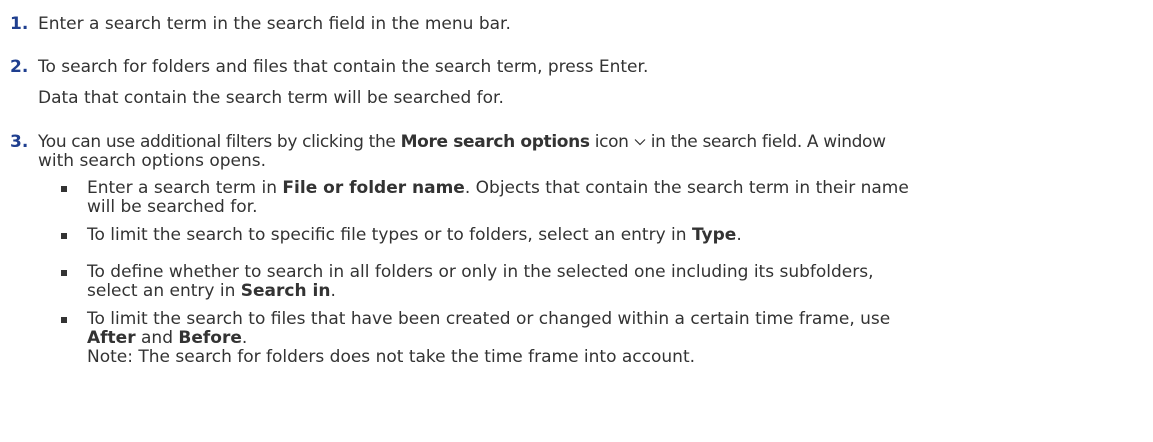 This screenshot has height=442, width=1153. Describe the element at coordinates (211, 291) in the screenshot. I see `bullet-item-3-continued: select an entry in Search in.` at that location.